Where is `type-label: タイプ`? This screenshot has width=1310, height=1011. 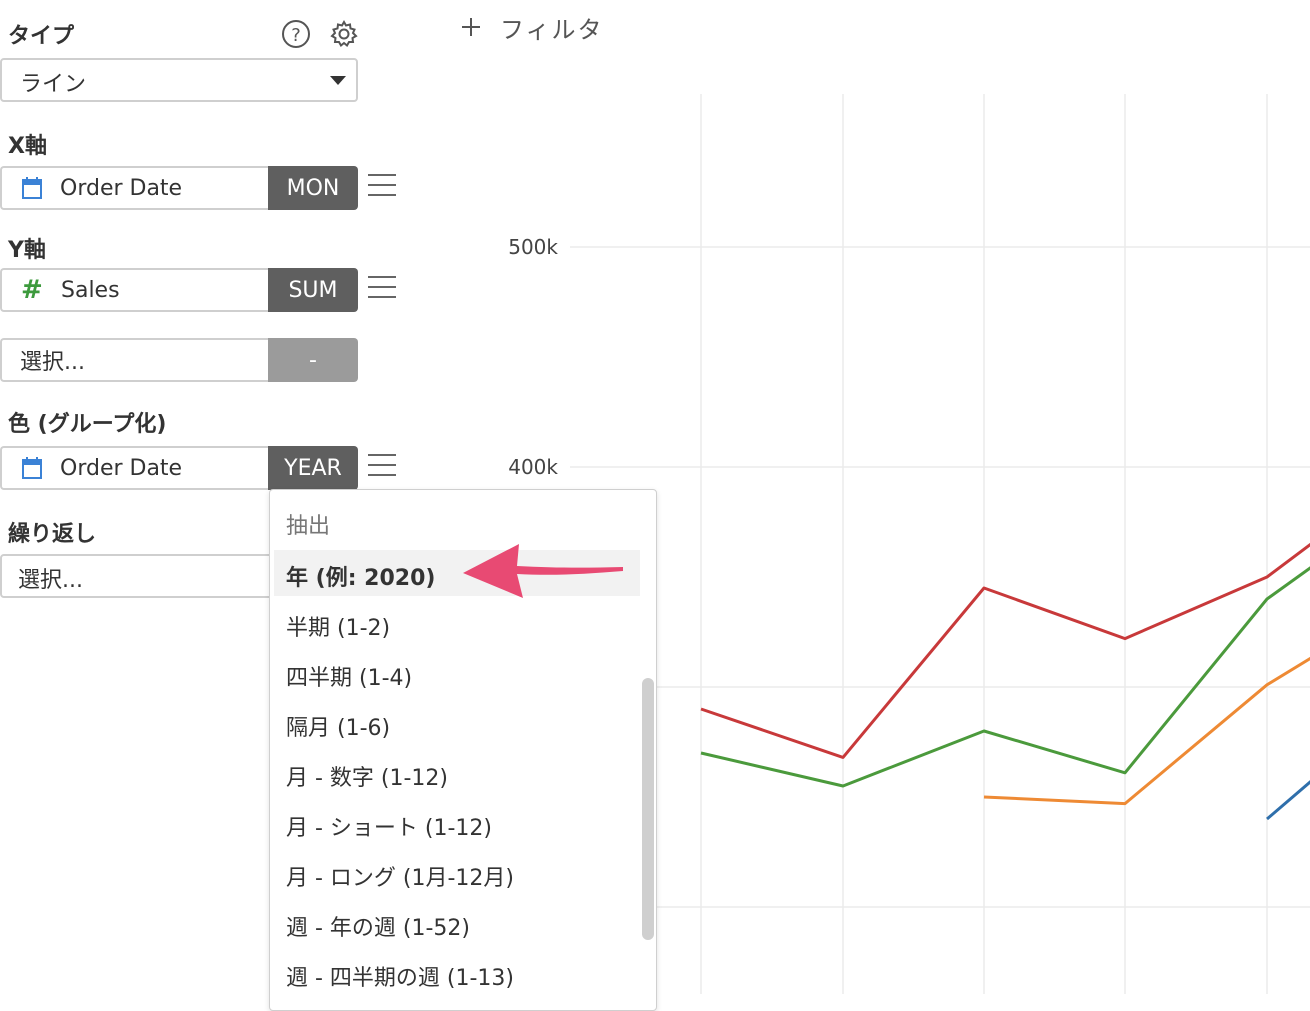 type-label: タイプ is located at coordinates (41, 36).